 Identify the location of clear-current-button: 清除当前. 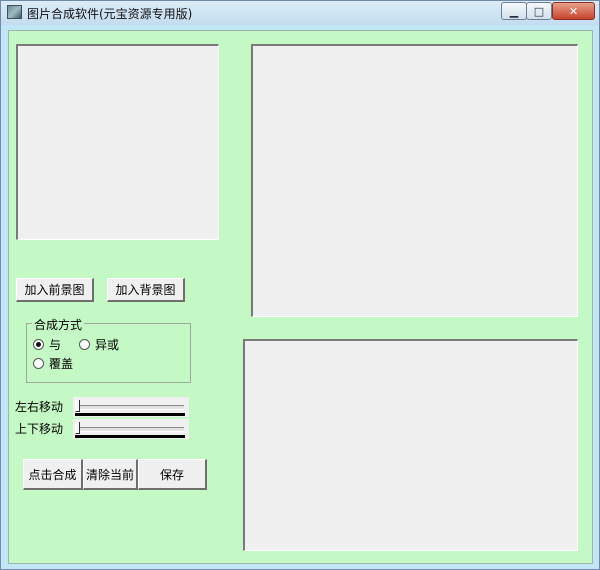
(110, 474).